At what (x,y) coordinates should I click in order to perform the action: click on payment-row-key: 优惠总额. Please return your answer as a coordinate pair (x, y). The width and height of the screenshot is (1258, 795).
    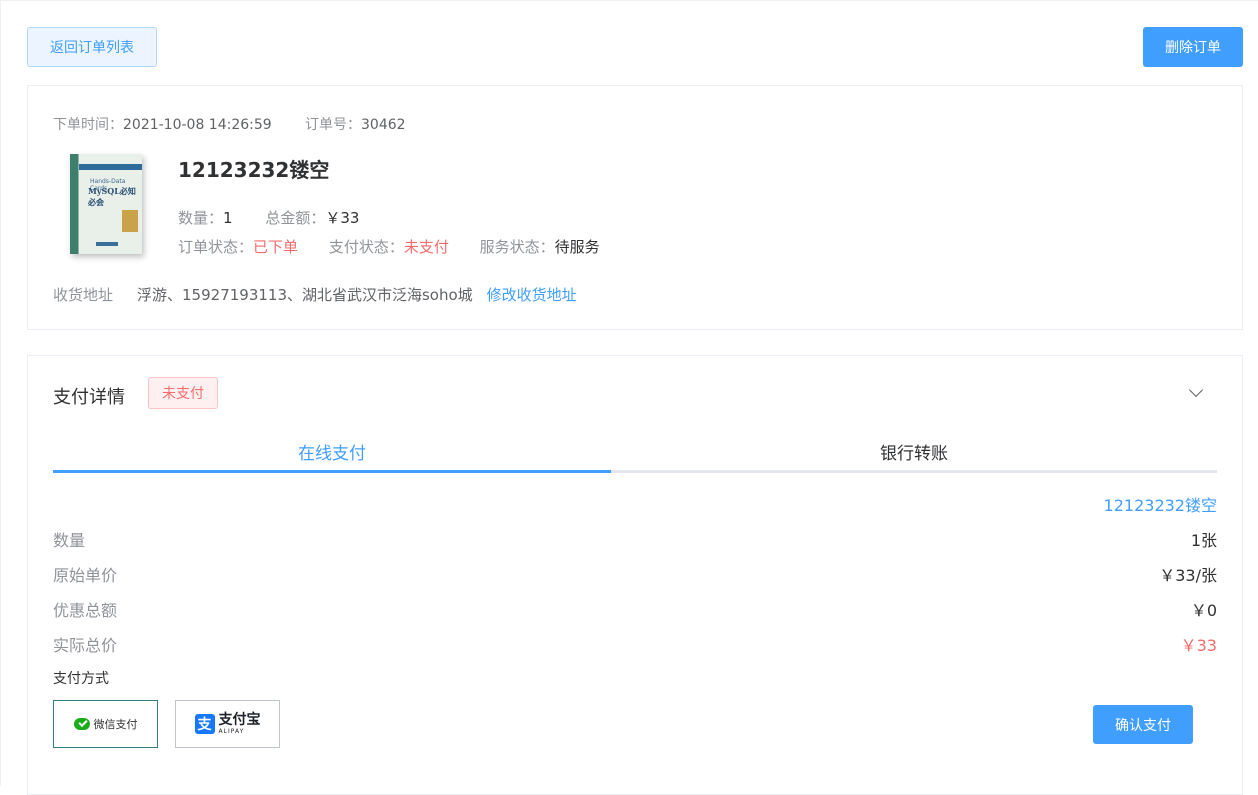
    Looking at the image, I should click on (85, 610).